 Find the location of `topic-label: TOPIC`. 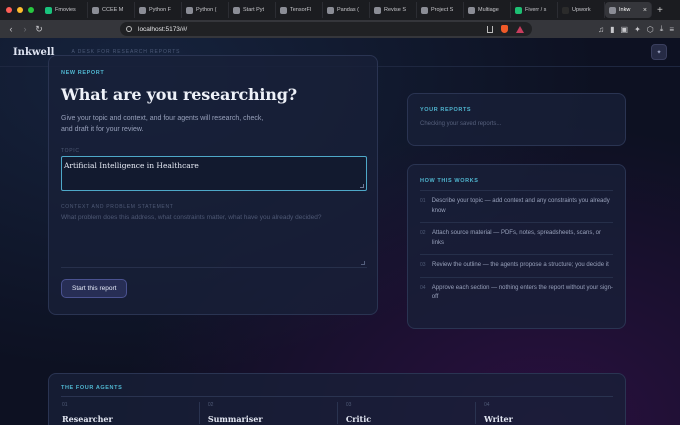

topic-label: TOPIC is located at coordinates (70, 151).